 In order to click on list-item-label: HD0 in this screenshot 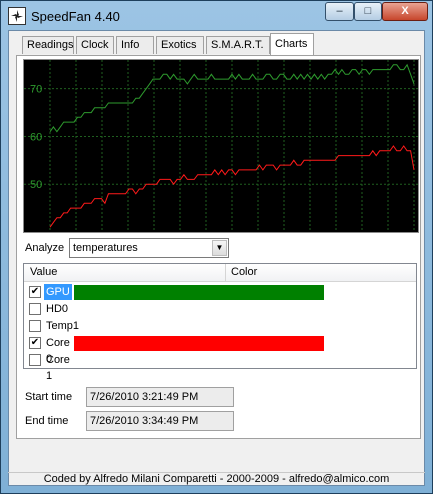, I will do `click(57, 309)`.